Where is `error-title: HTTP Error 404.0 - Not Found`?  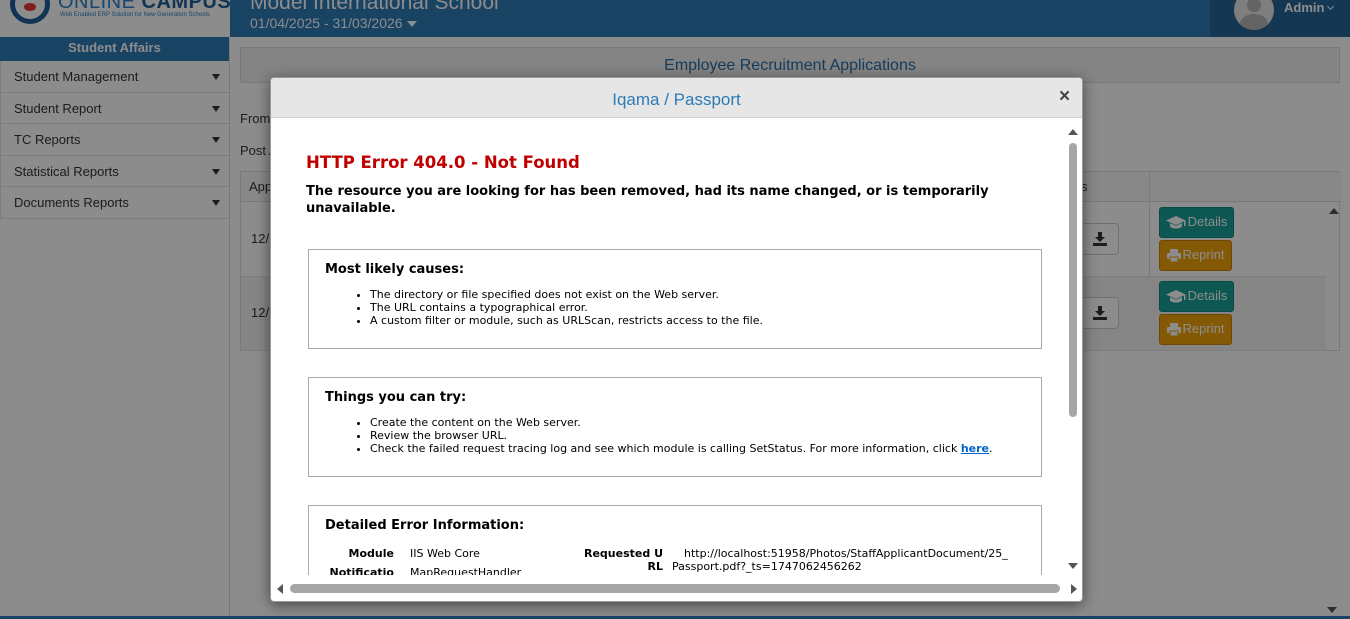
error-title: HTTP Error 404.0 - Not Found is located at coordinates (443, 162).